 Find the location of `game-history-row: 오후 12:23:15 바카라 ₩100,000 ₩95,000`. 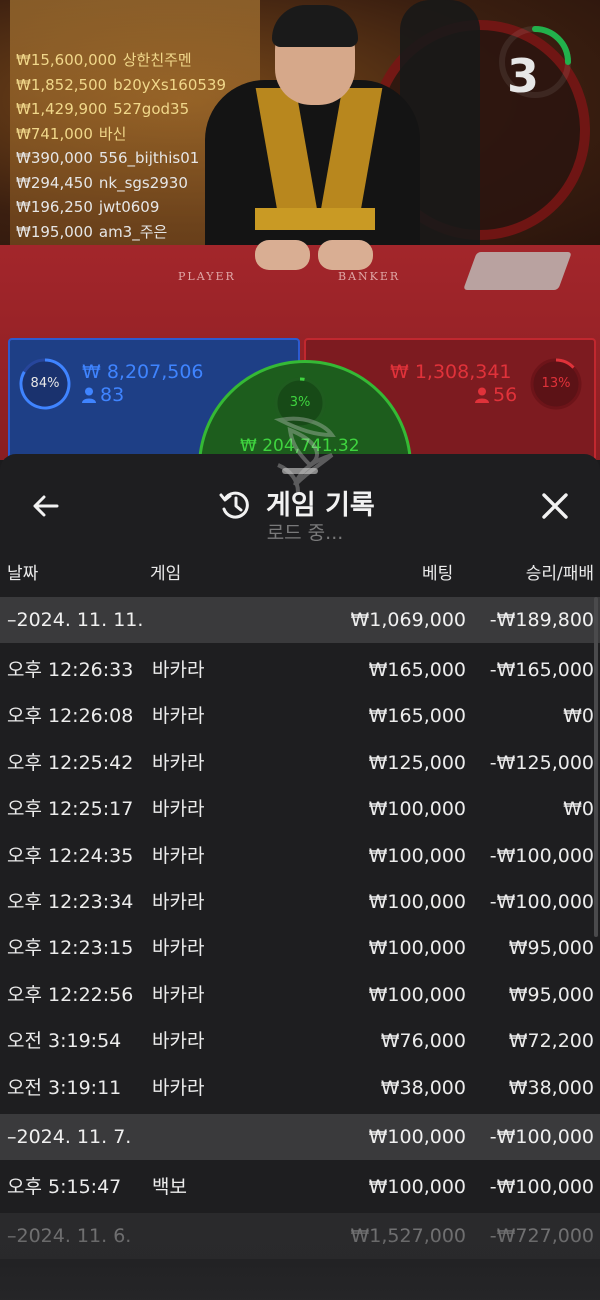

game-history-row: 오후 12:23:15 바카라 ₩100,000 ₩95,000 is located at coordinates (300, 947).